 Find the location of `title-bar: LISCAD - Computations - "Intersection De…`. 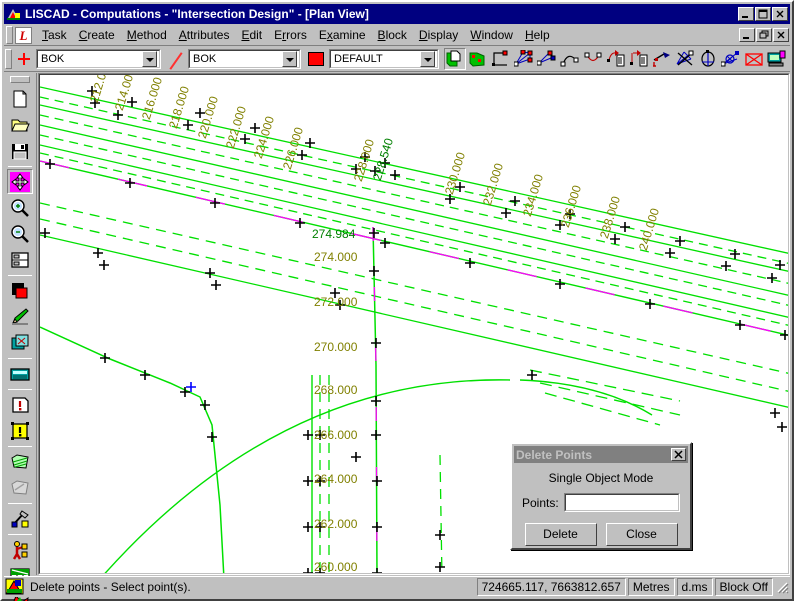

title-bar: LISCAD - Computations - "Intersection De… is located at coordinates (397, 14).